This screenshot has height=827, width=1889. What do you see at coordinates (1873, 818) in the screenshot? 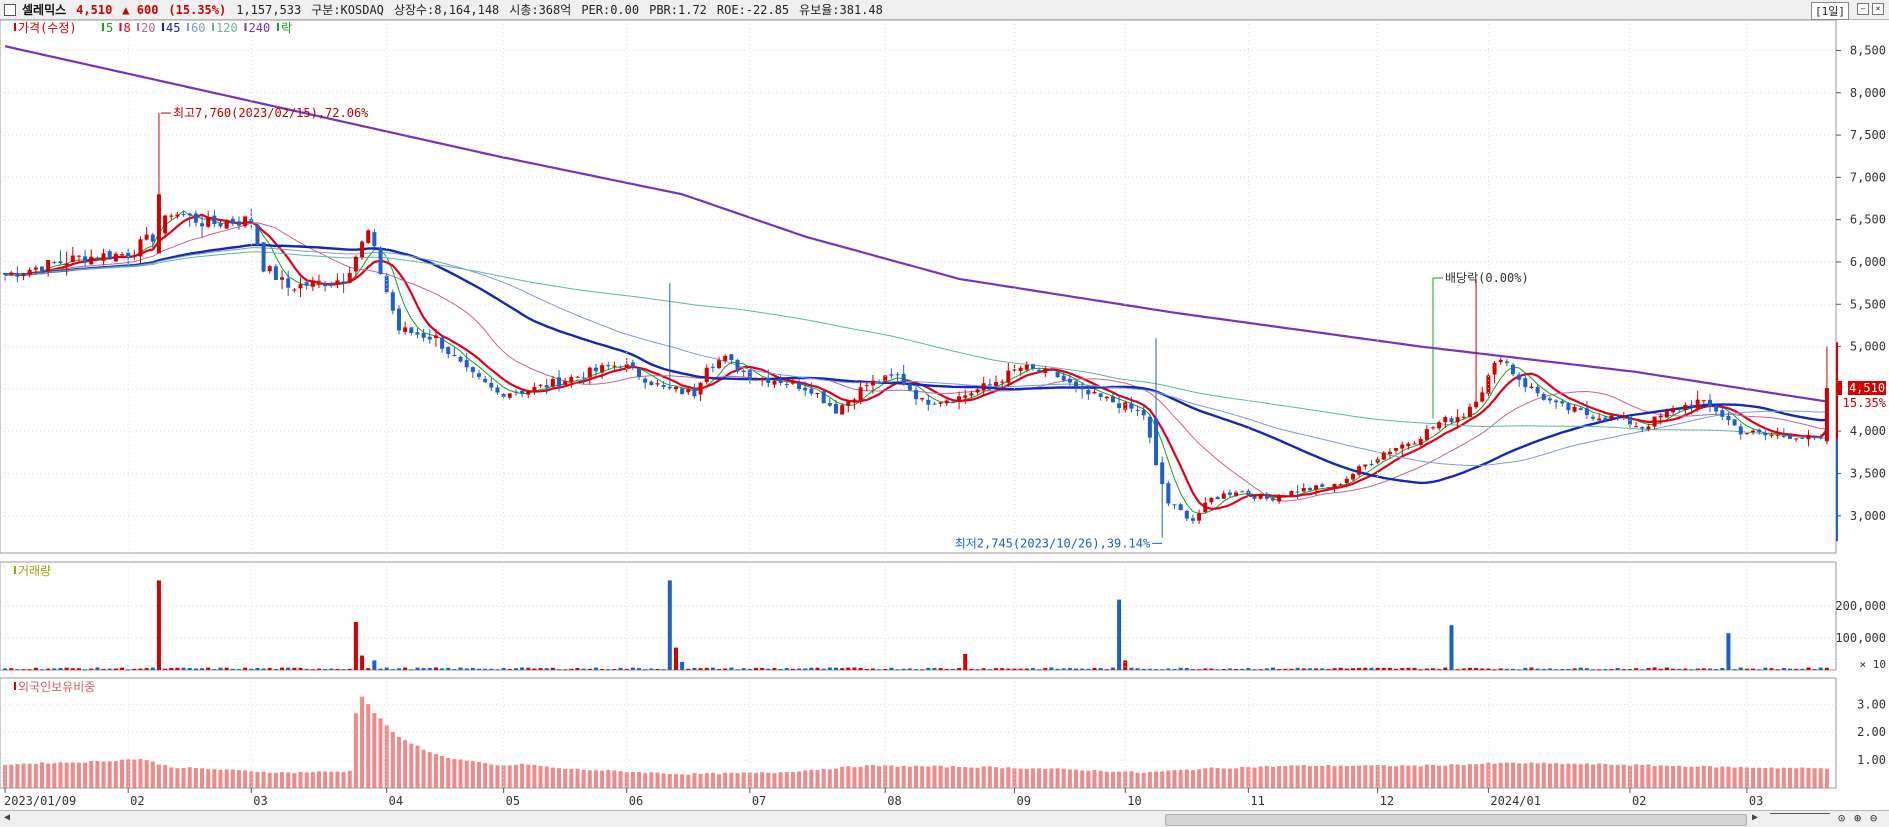
I see `zoom-out-icon: ⊖` at bounding box center [1873, 818].